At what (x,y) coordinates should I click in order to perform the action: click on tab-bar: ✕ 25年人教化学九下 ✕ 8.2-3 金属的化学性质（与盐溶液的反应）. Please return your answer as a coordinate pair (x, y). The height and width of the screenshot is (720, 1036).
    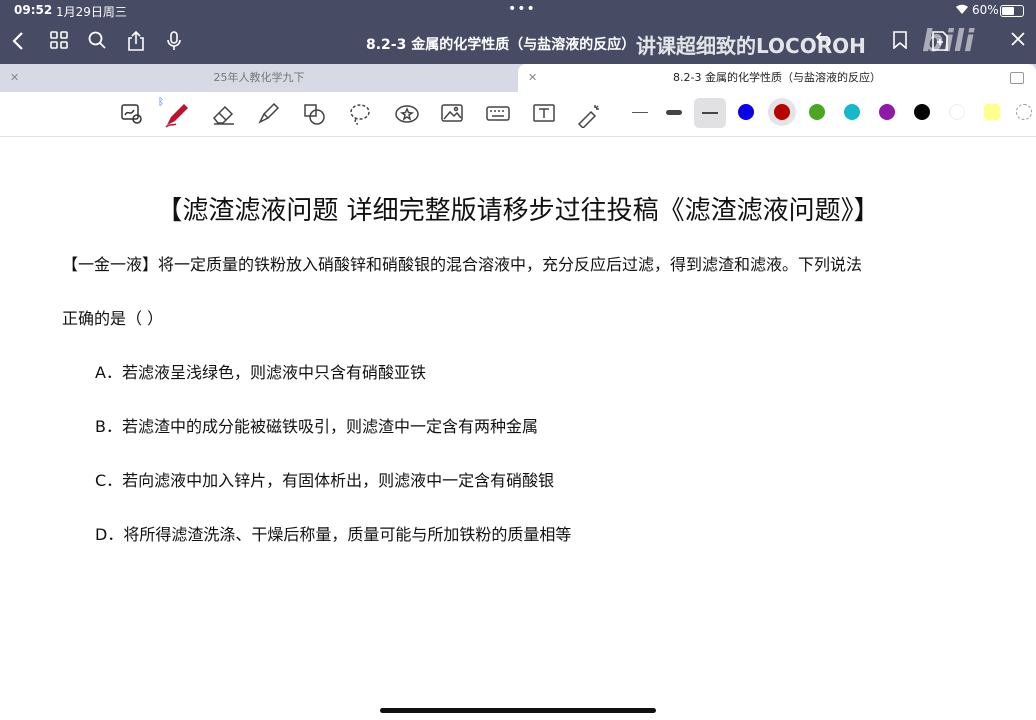
    Looking at the image, I should click on (518, 78).